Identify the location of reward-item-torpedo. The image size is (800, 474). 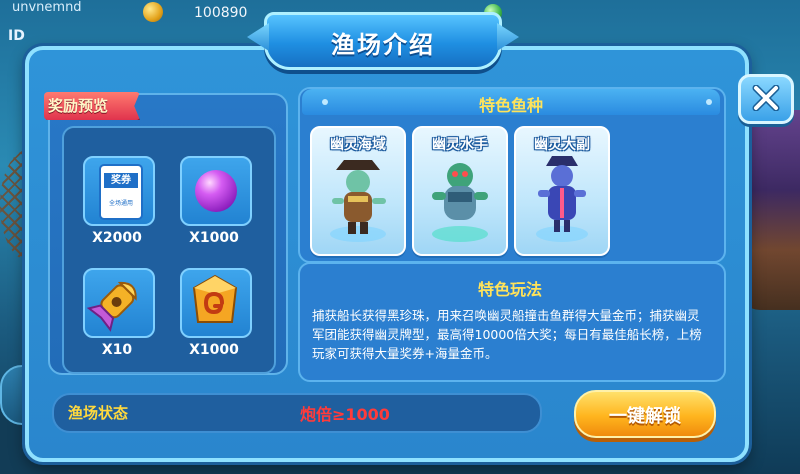
(119, 303).